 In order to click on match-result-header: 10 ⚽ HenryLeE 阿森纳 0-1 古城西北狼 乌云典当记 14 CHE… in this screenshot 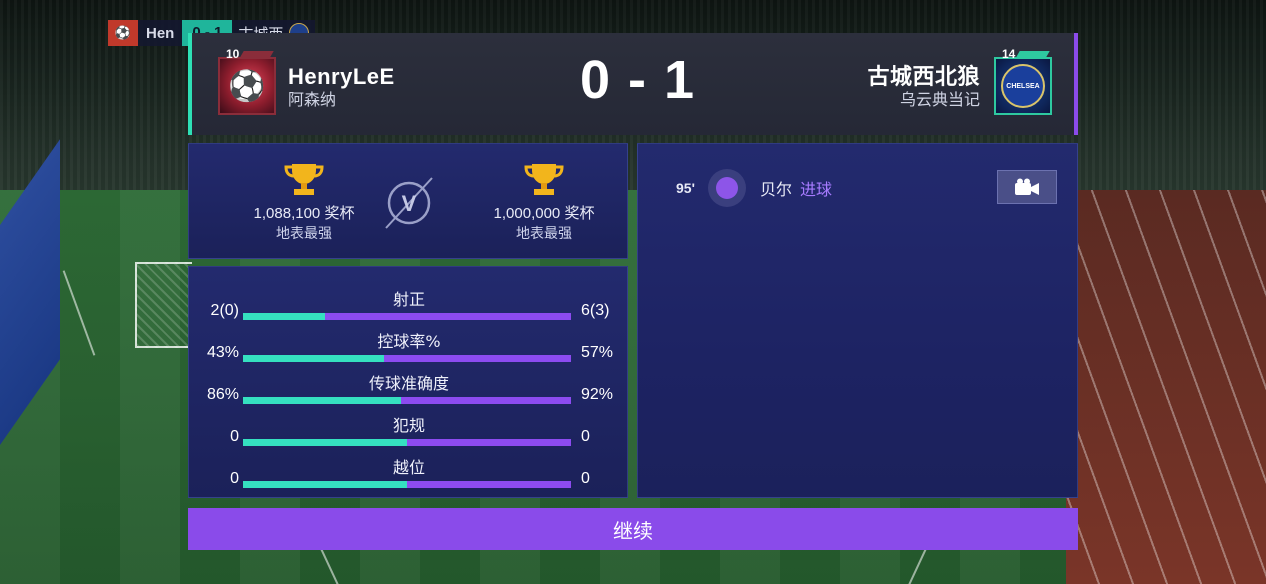, I will do `click(633, 84)`.